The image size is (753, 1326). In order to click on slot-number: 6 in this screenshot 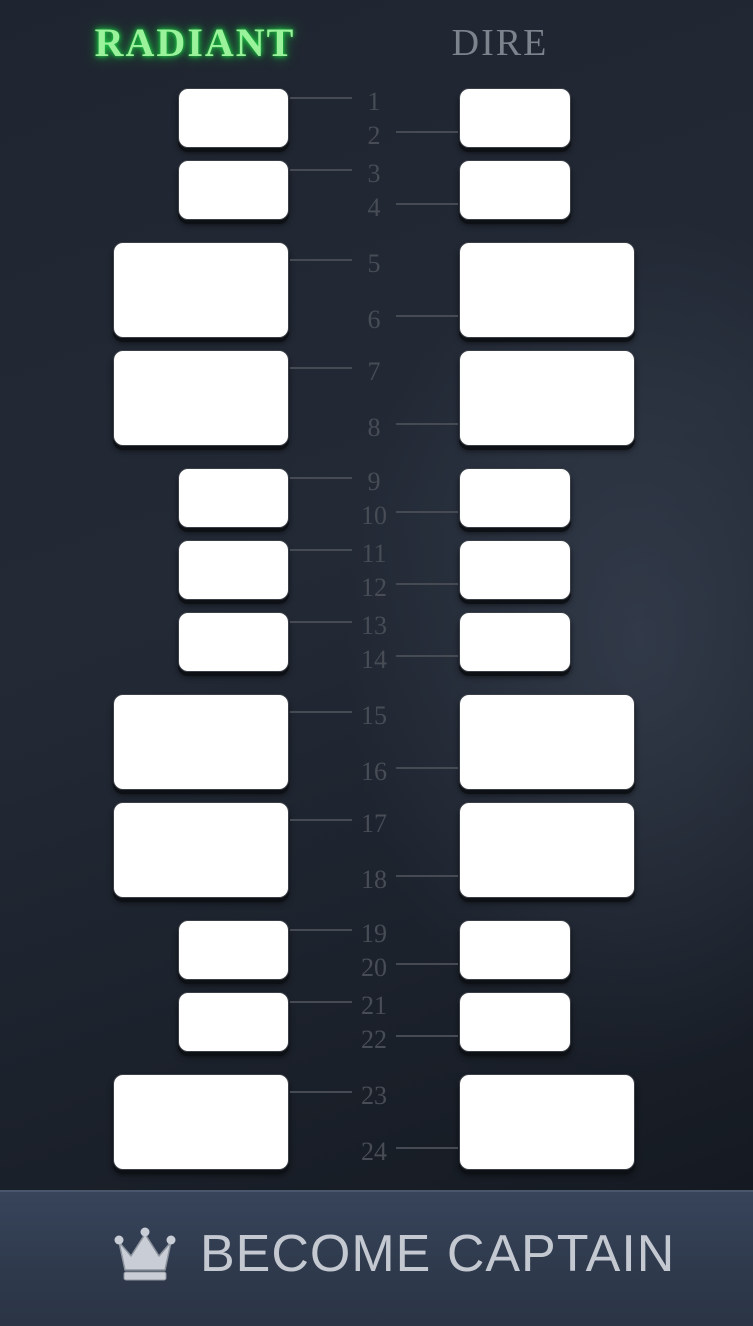, I will do `click(374, 319)`.